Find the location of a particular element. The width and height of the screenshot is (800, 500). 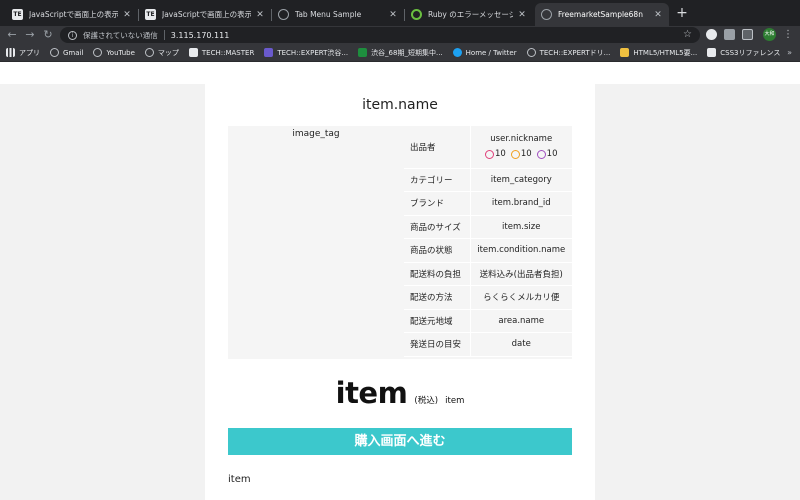

tm-logo-icon is located at coordinates (193, 52).